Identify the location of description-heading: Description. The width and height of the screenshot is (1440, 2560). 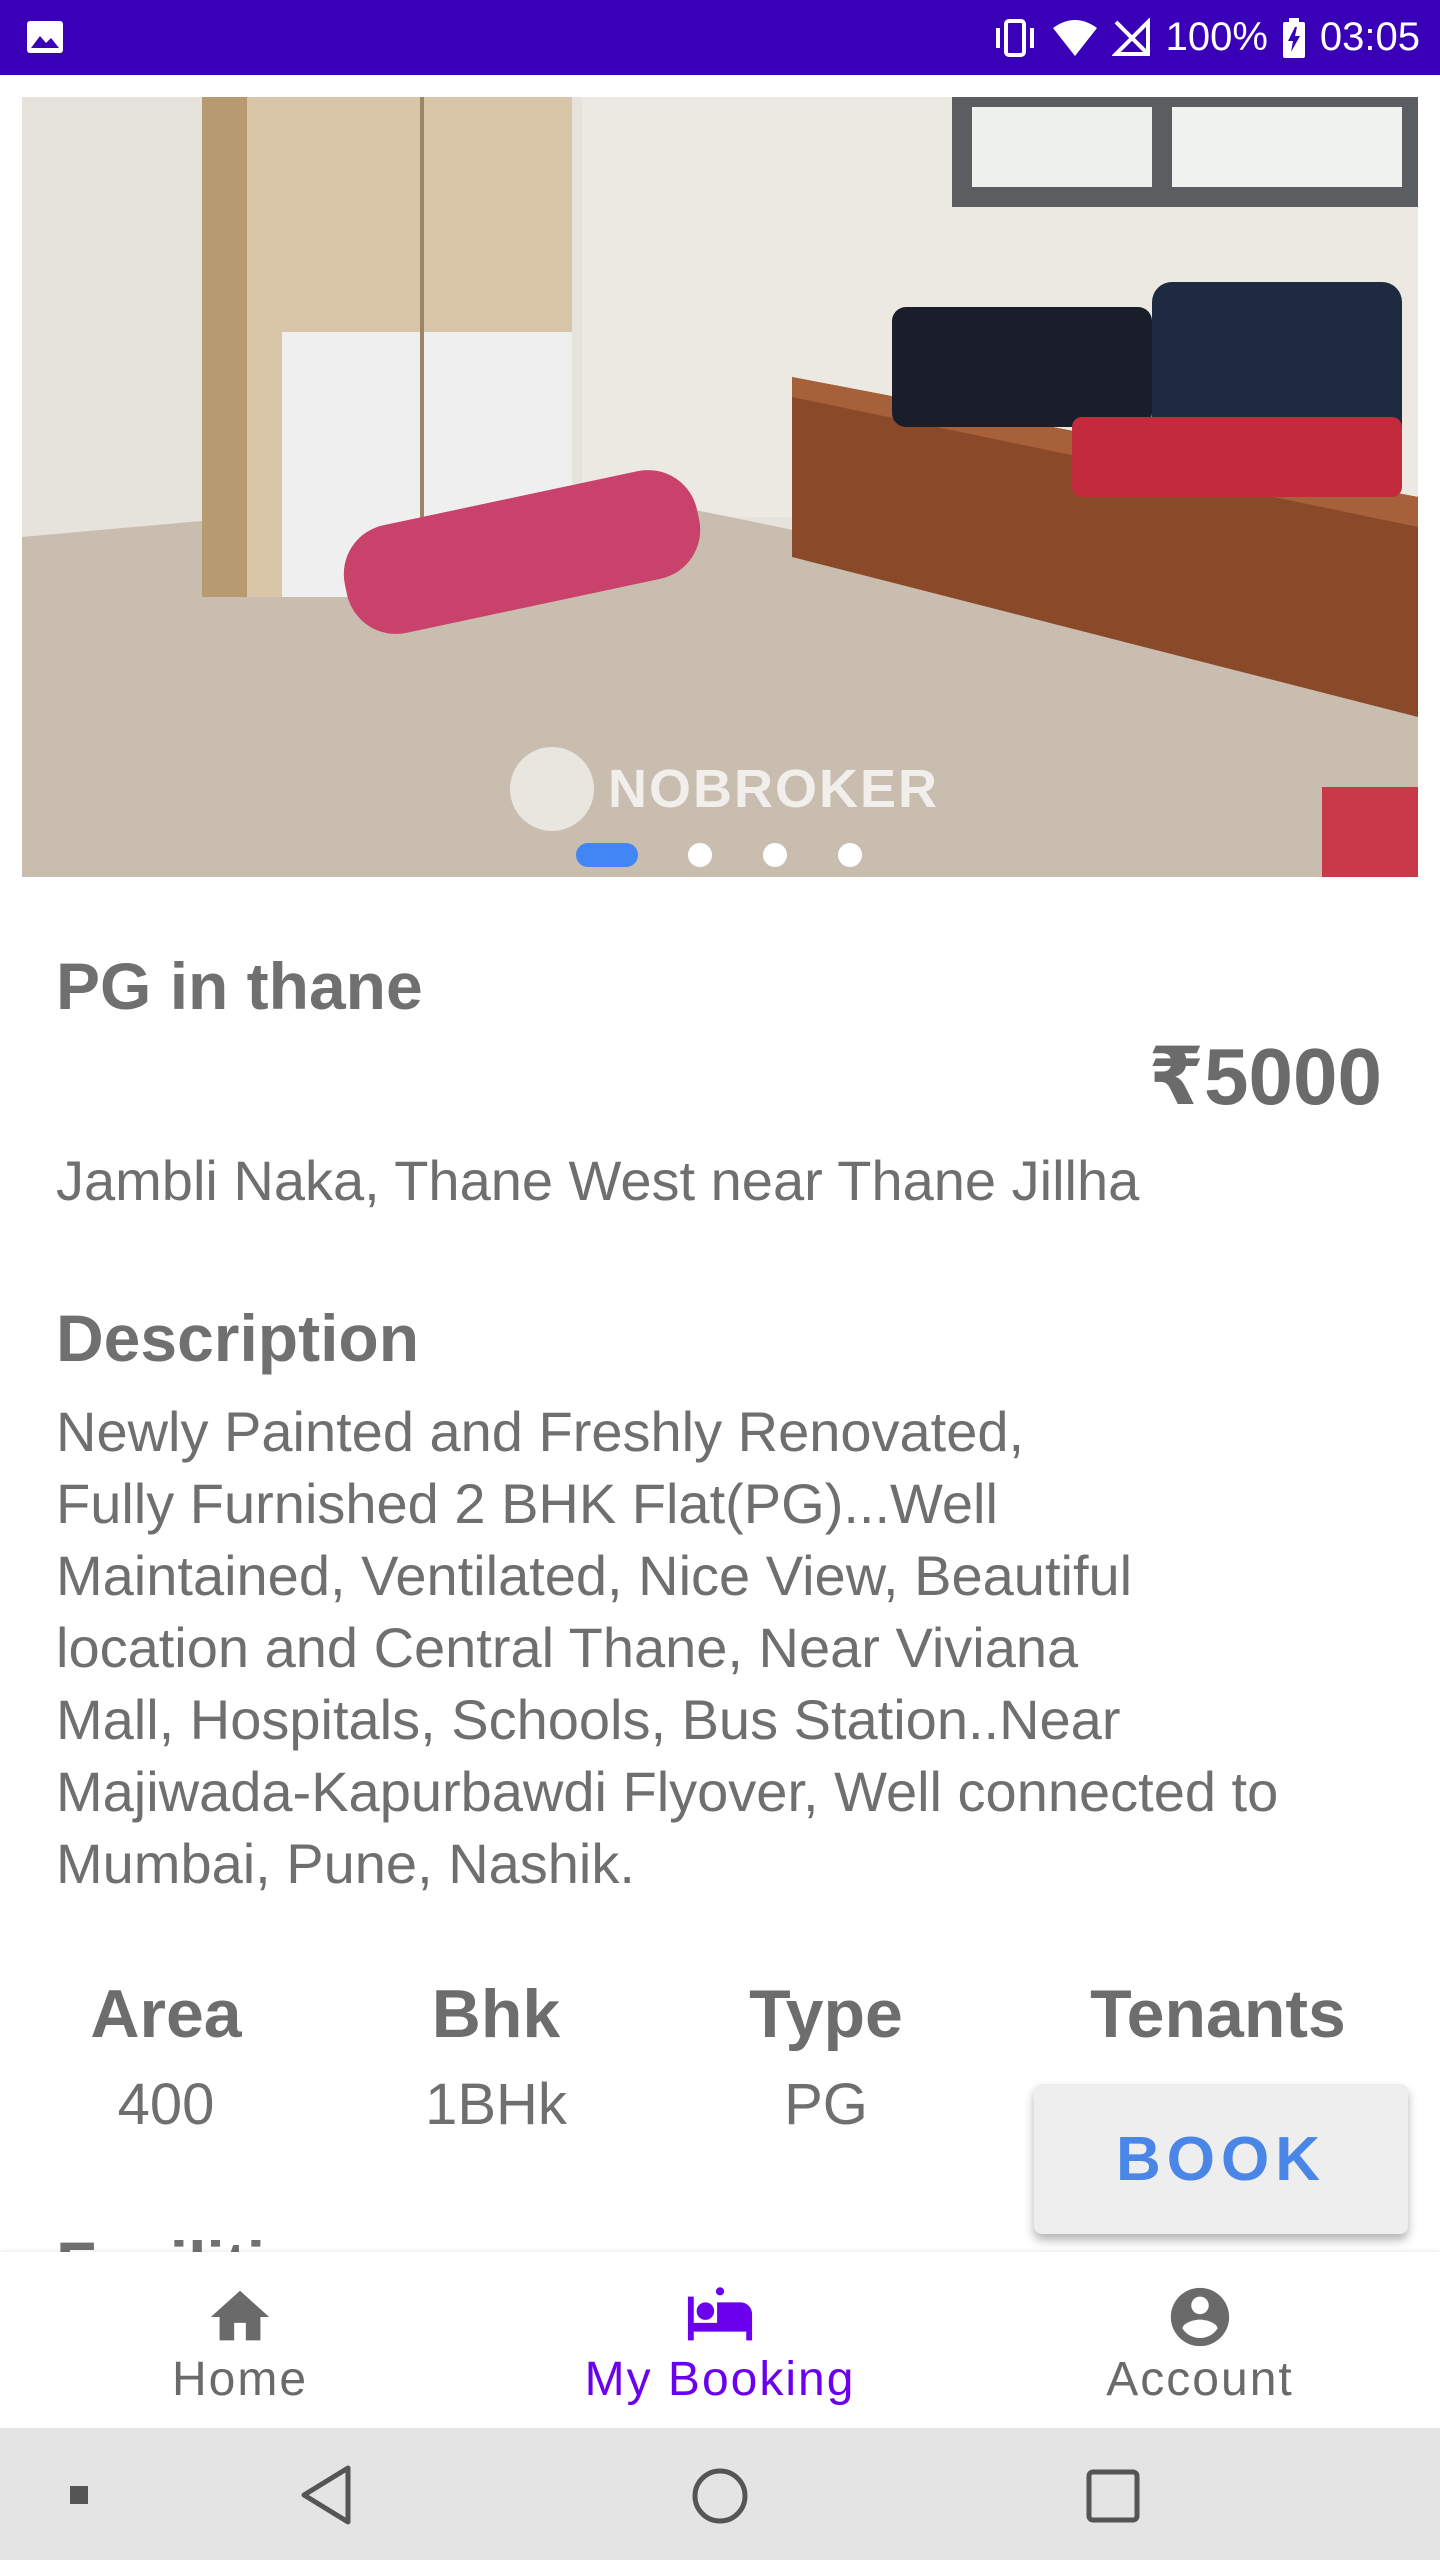
(238, 1338).